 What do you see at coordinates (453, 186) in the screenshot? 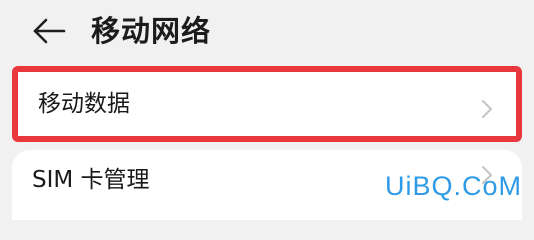
I see `watermark-text: UiBQ.CoM` at bounding box center [453, 186].